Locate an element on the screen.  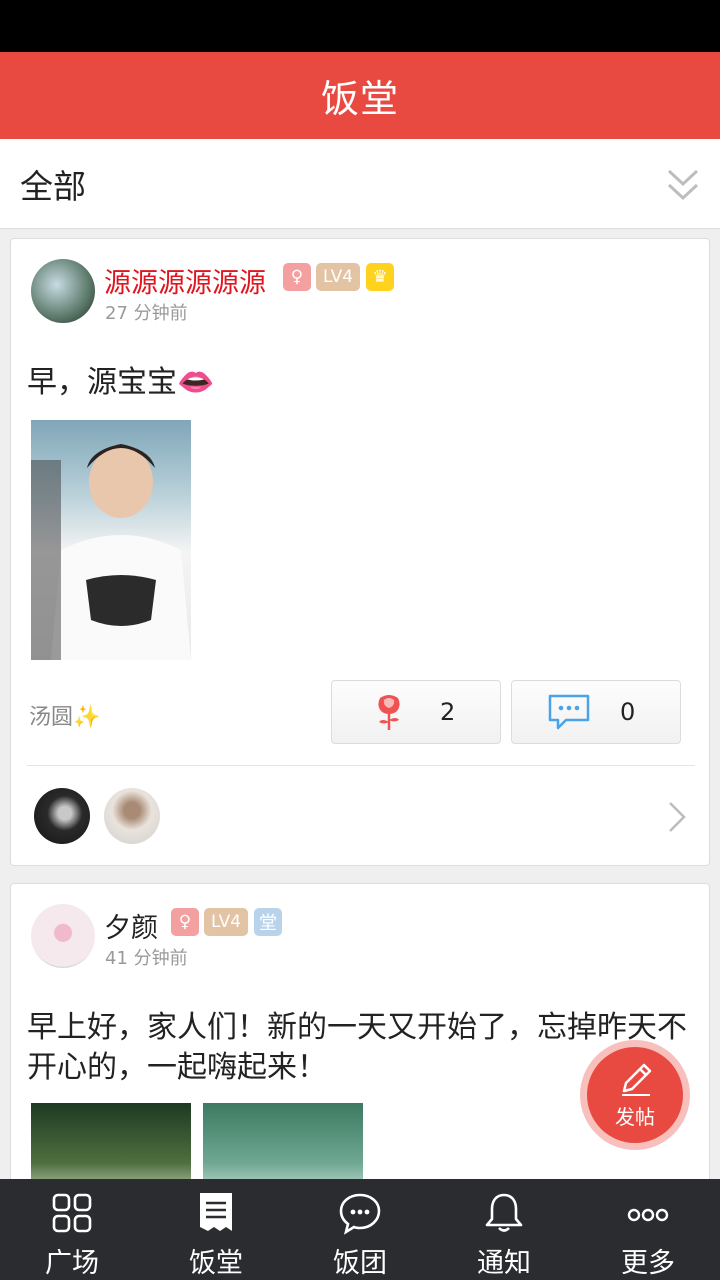
app-header: 饭堂 is located at coordinates (360, 95).